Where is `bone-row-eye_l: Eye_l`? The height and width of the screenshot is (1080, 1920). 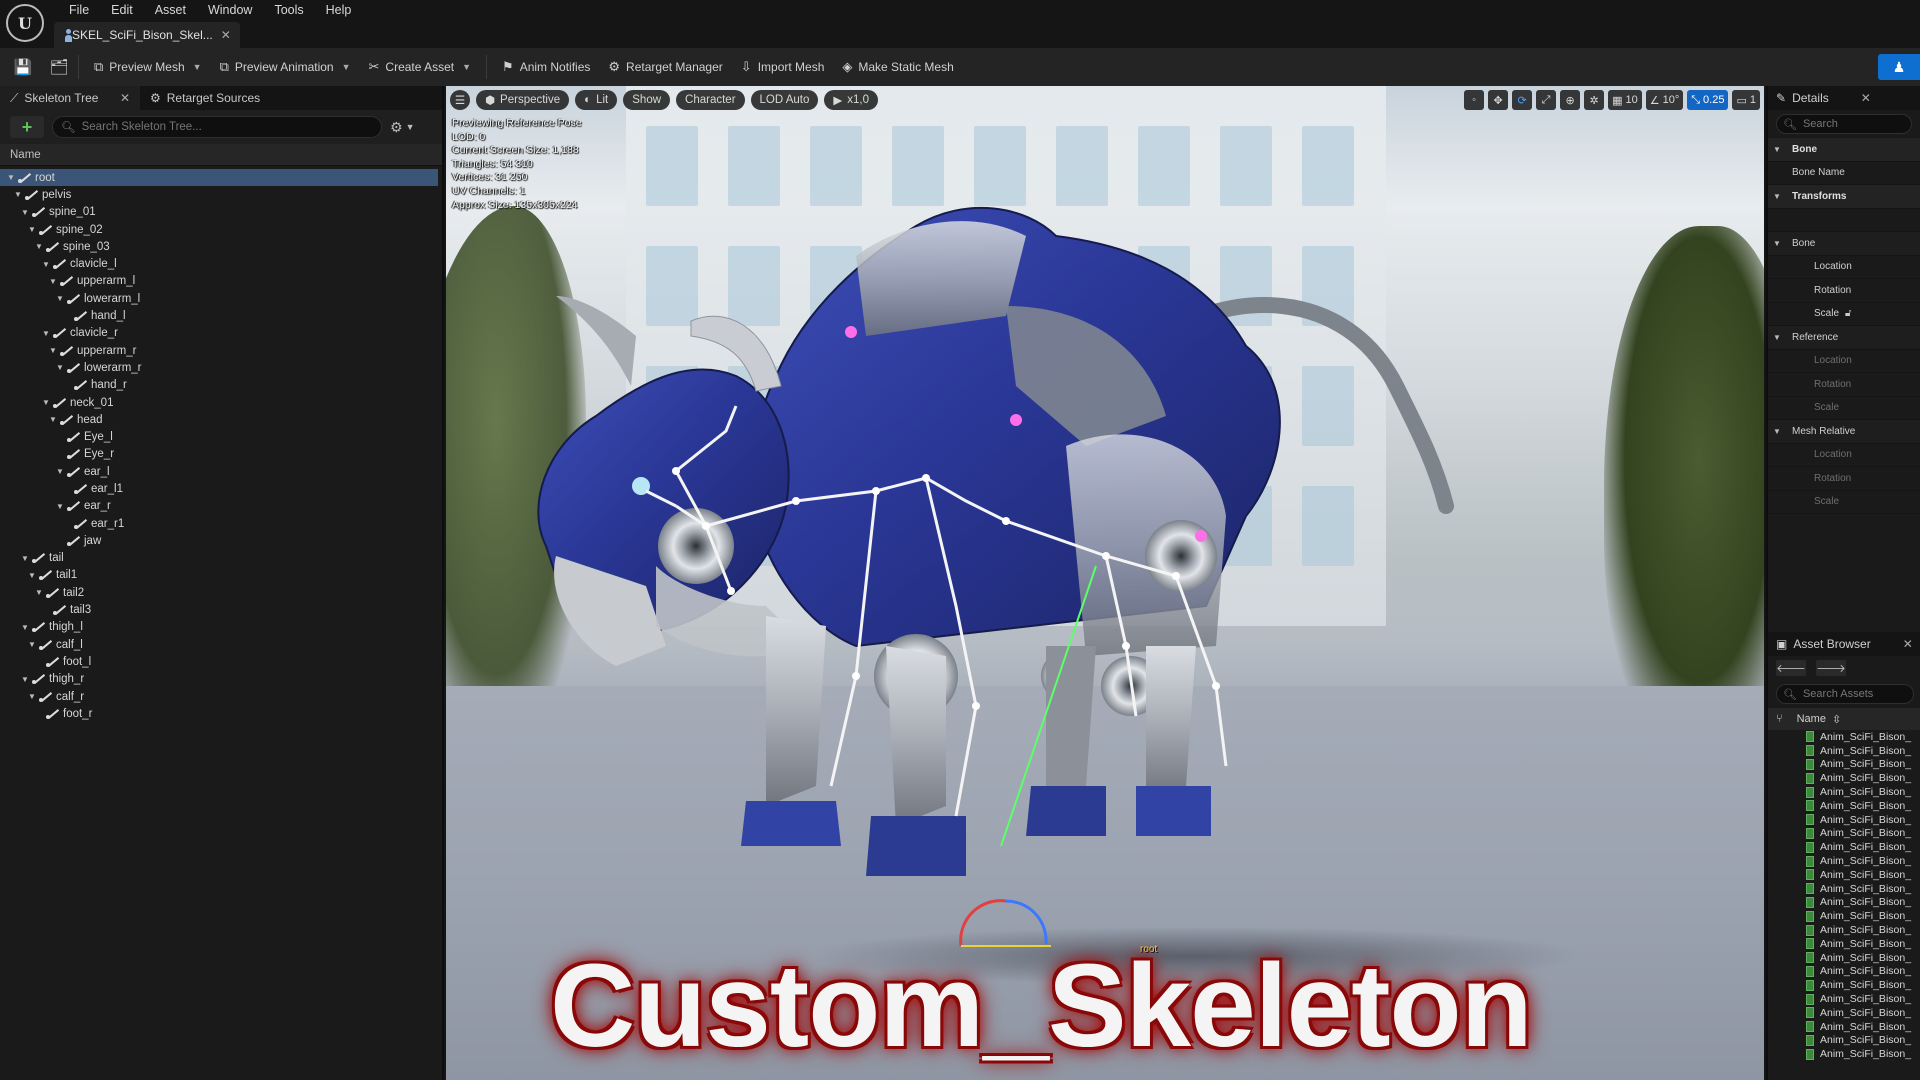 bone-row-eye_l: Eye_l is located at coordinates (221, 436).